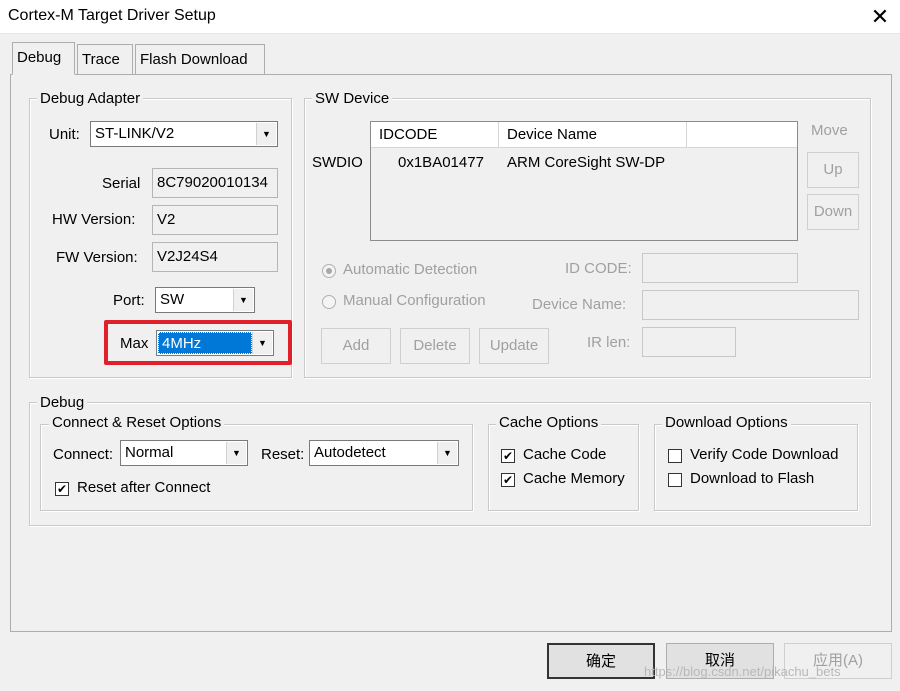 Image resolution: width=900 pixels, height=691 pixels. What do you see at coordinates (726, 422) in the screenshot?
I see `download-options-title: Download Options` at bounding box center [726, 422].